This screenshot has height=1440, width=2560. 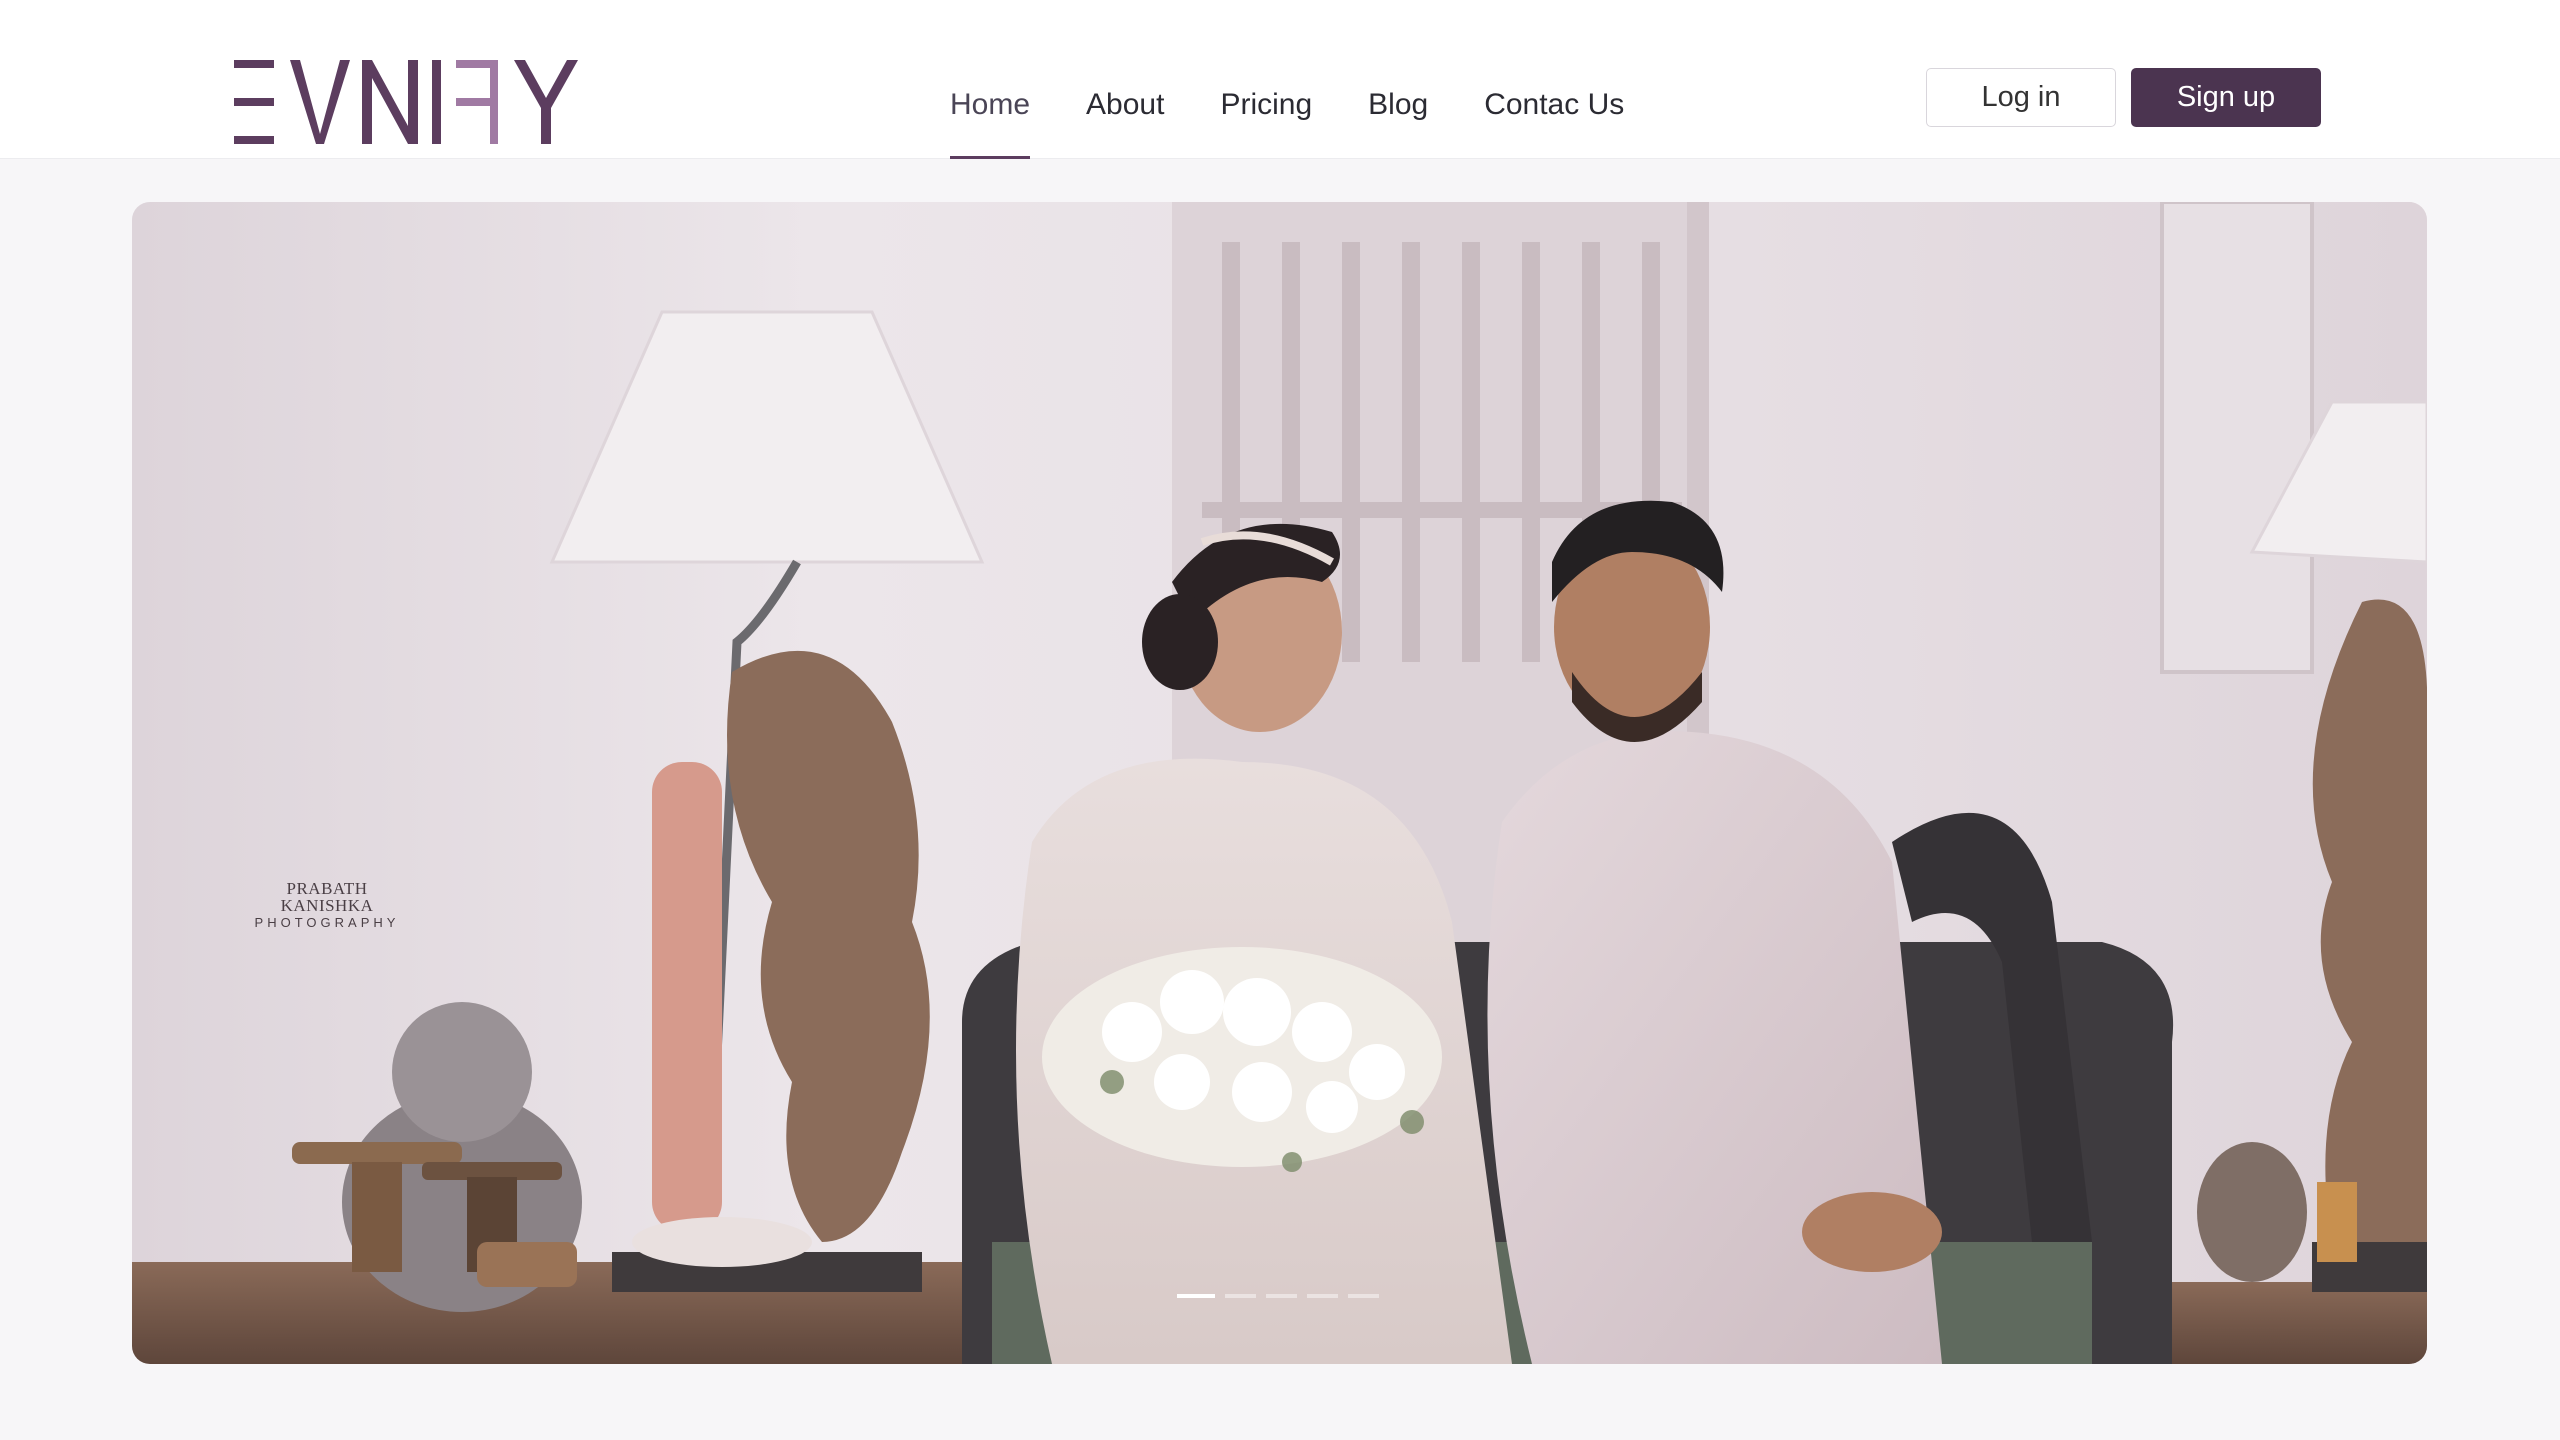 I want to click on nav-item-contact: Contac Us, so click(x=1554, y=121).